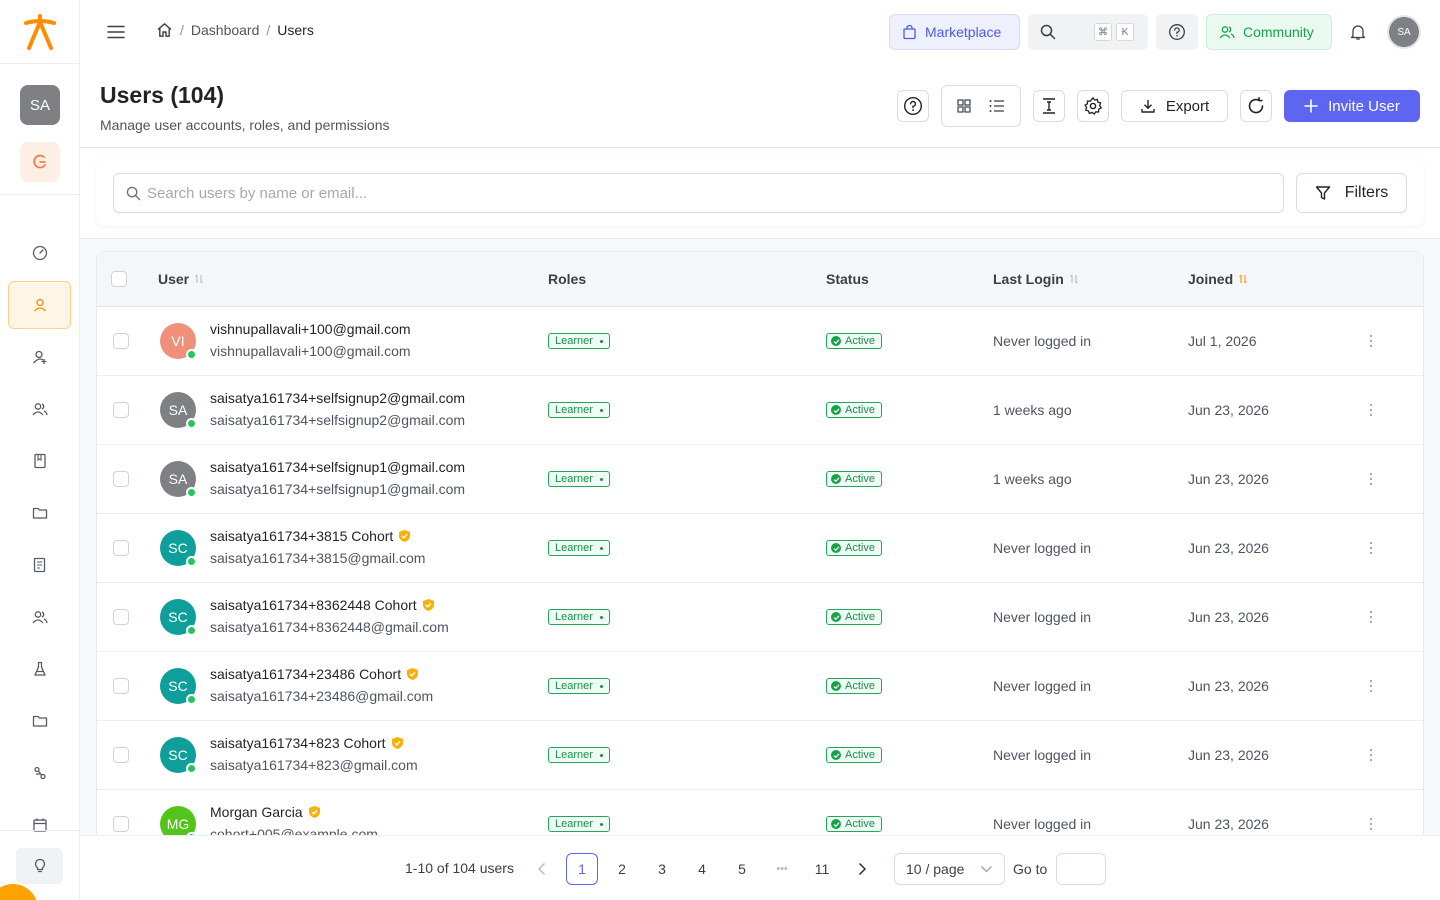  I want to click on pagination-total: 1-10 of 104 users, so click(459, 868).